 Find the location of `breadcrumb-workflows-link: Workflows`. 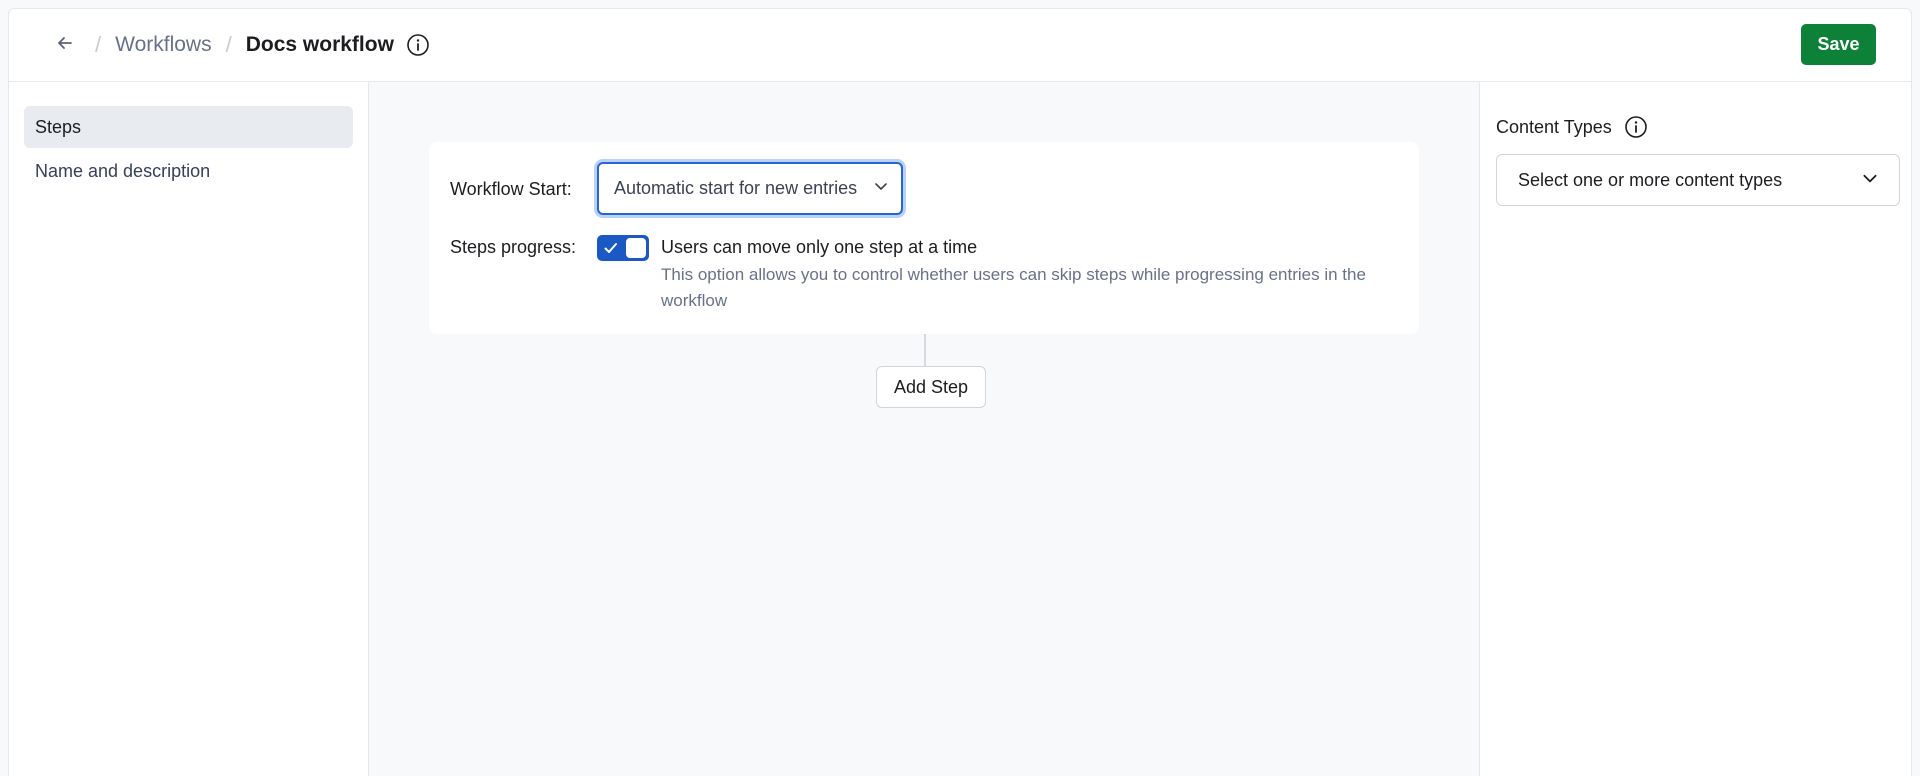

breadcrumb-workflows-link: Workflows is located at coordinates (163, 45).